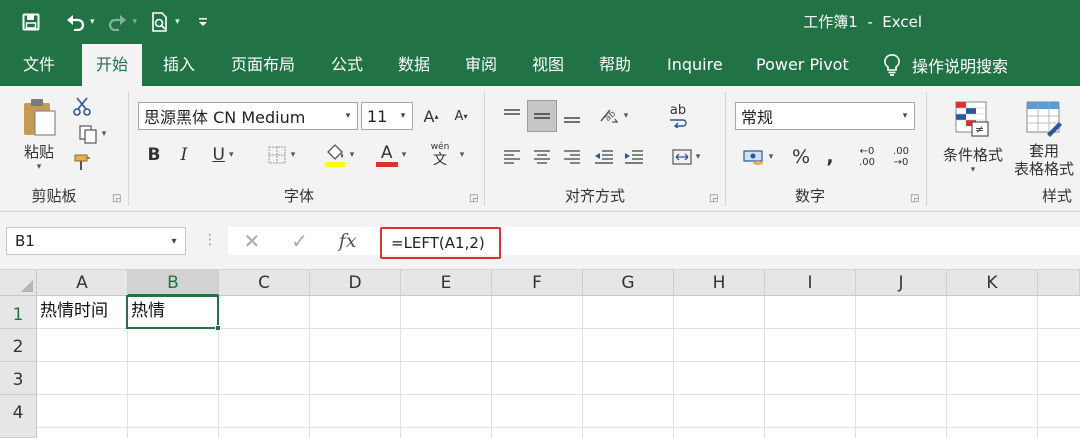 This screenshot has height=438, width=1080. What do you see at coordinates (348, 241) in the screenshot?
I see `insert-function-button: fx` at bounding box center [348, 241].